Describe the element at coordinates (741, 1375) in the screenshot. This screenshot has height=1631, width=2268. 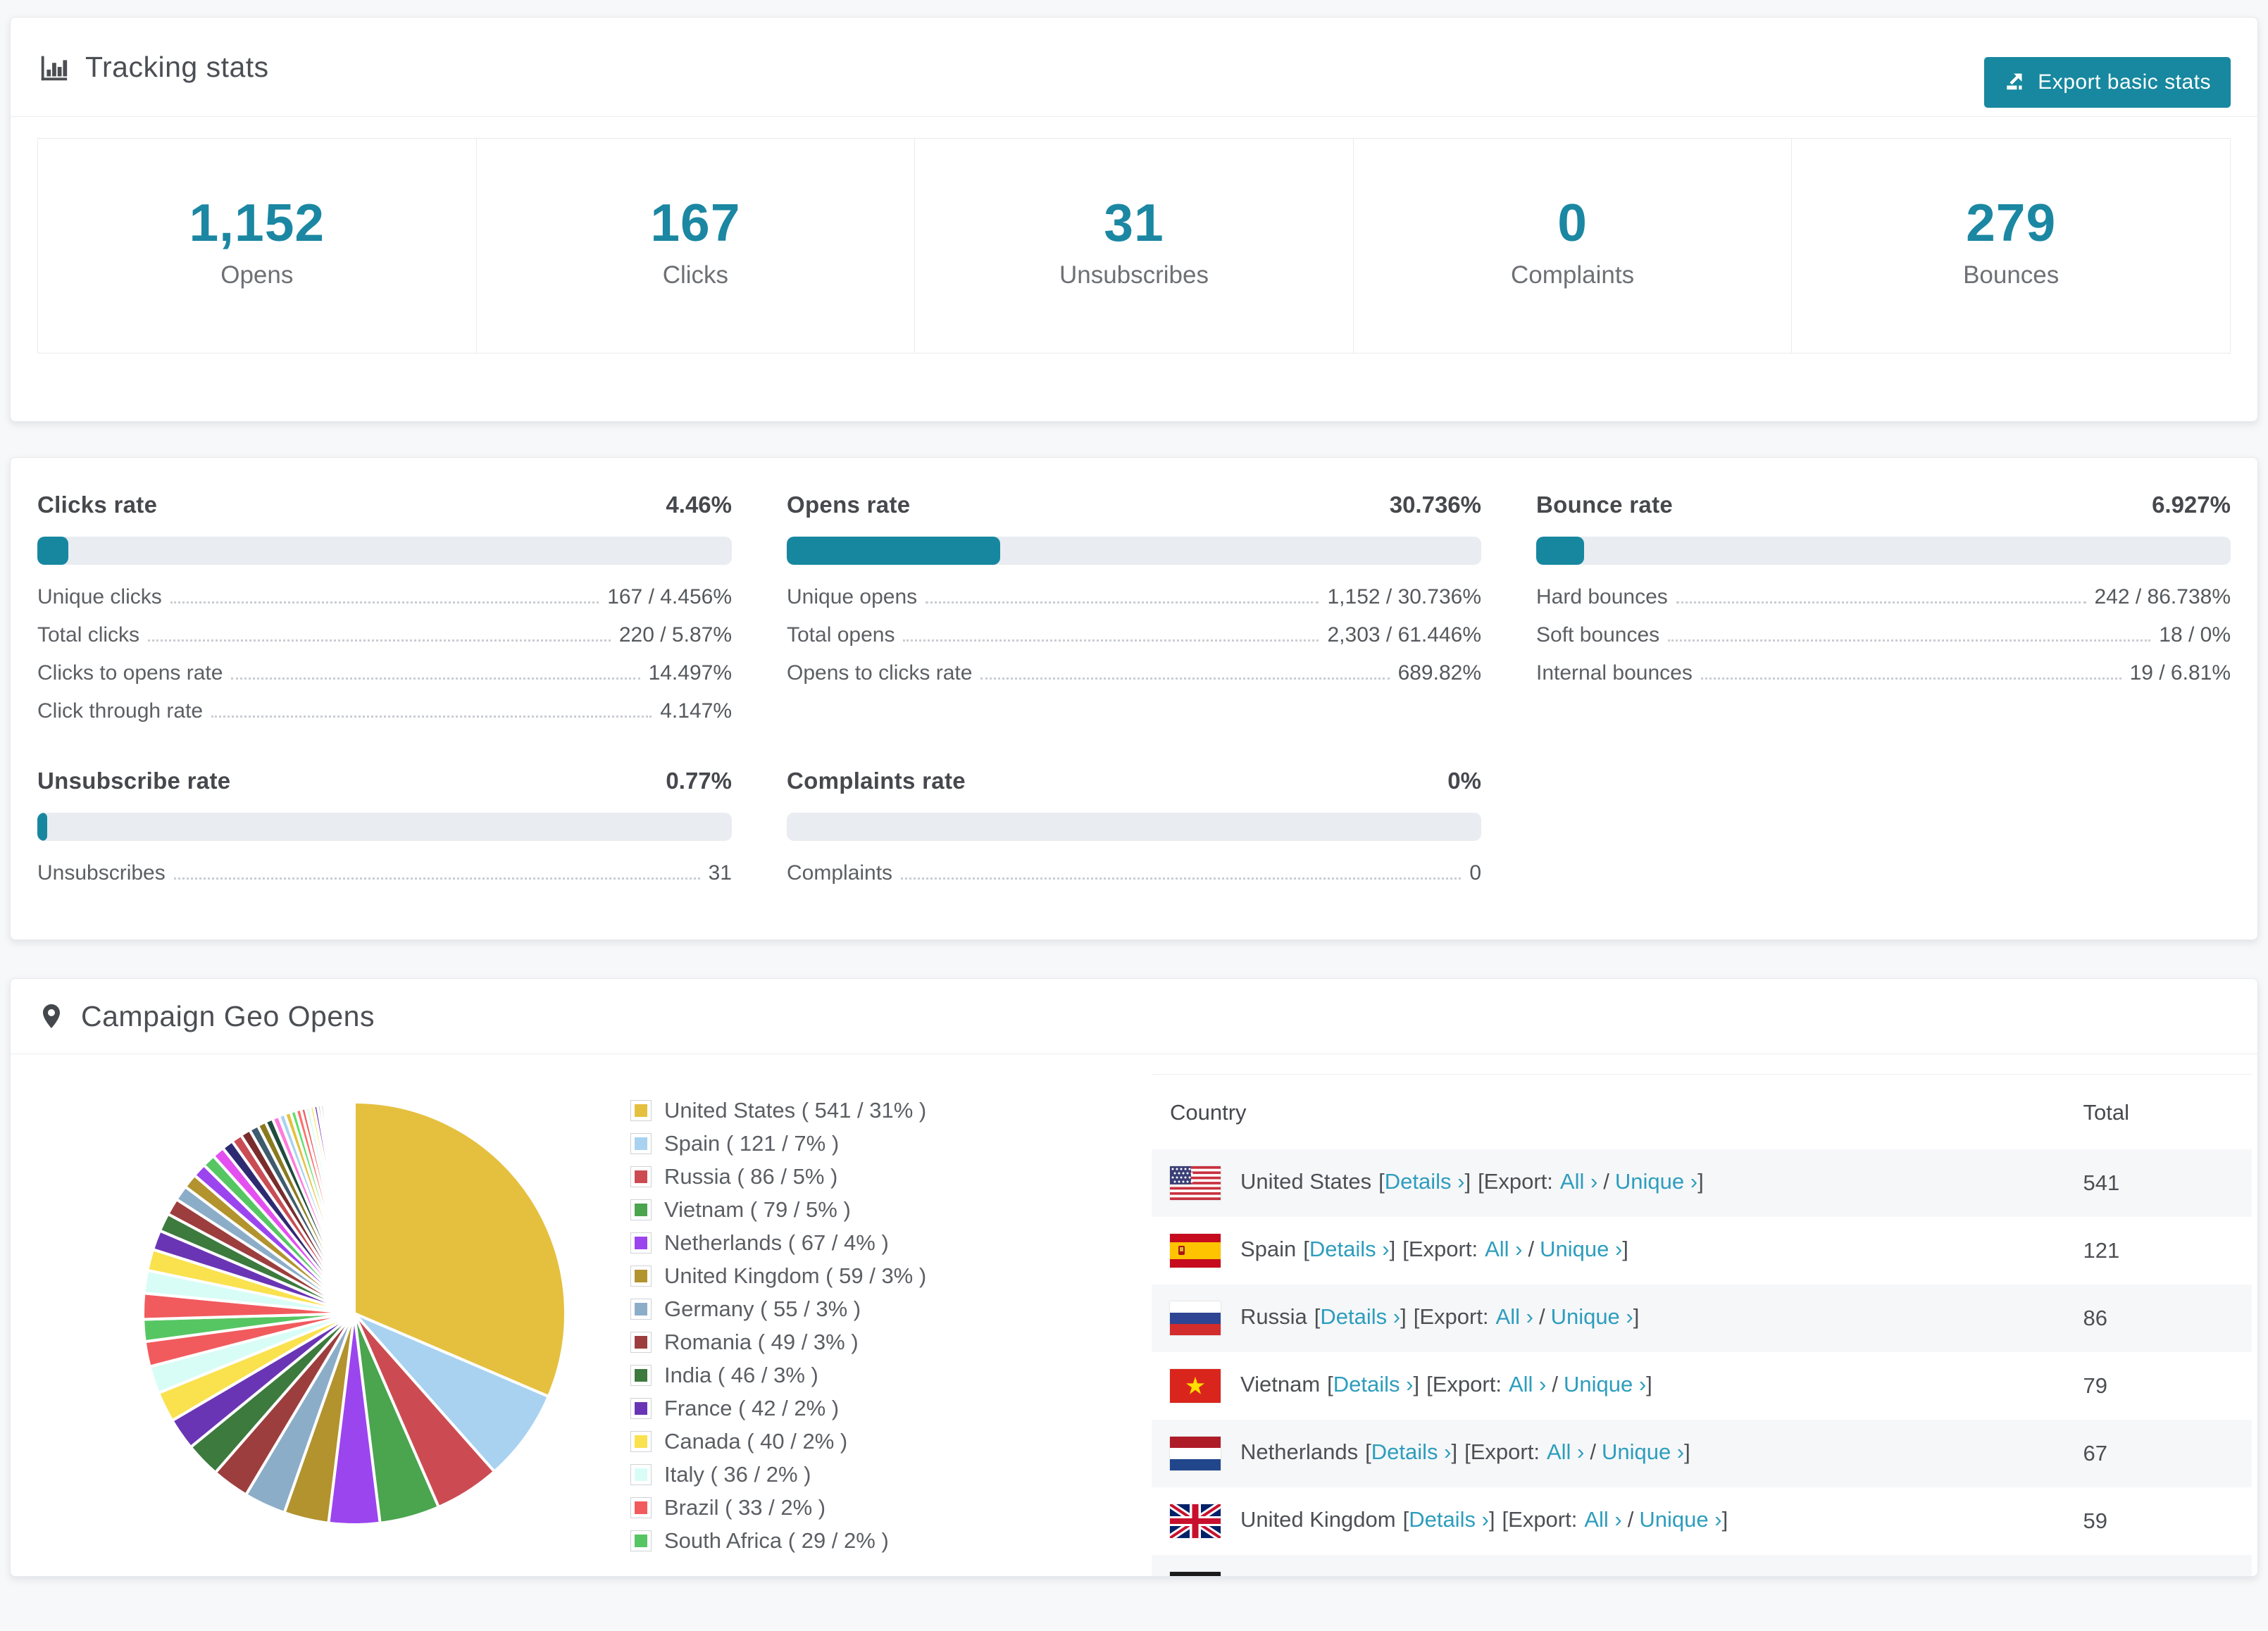
I see `legend-label: India ( 46 / 3% )` at that location.